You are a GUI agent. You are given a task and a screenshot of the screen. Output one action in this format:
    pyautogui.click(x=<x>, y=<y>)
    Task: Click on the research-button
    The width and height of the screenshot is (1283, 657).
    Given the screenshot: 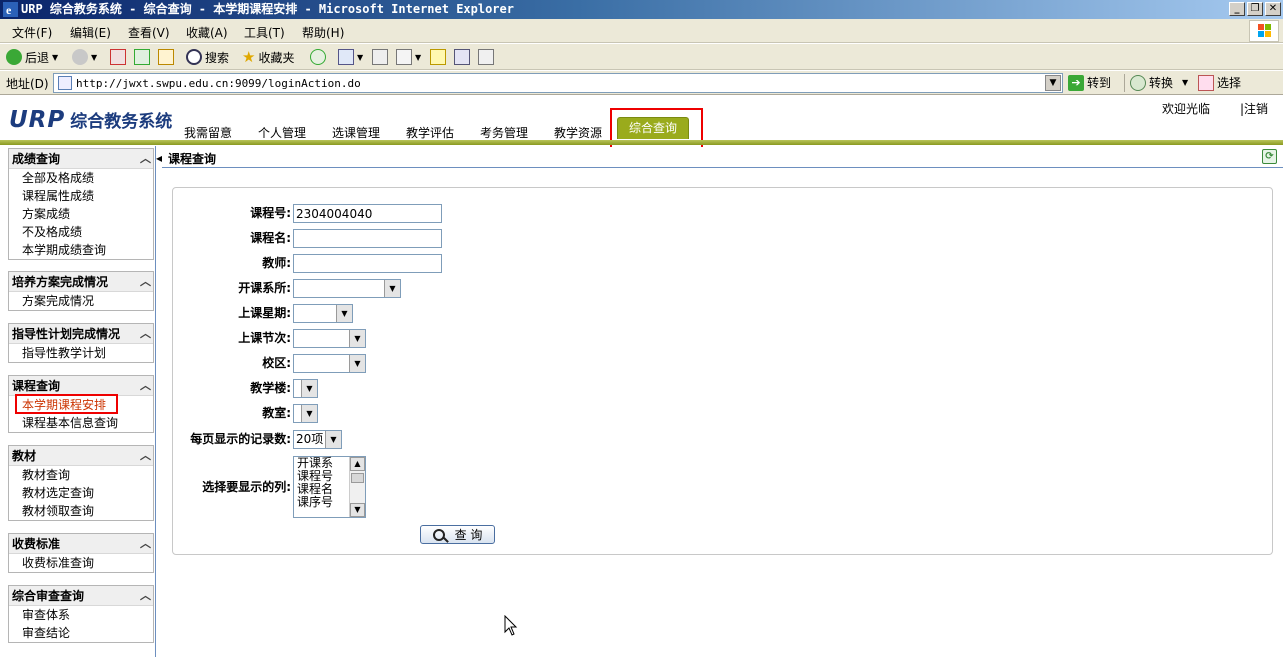 What is the action you would take?
    pyautogui.click(x=486, y=57)
    